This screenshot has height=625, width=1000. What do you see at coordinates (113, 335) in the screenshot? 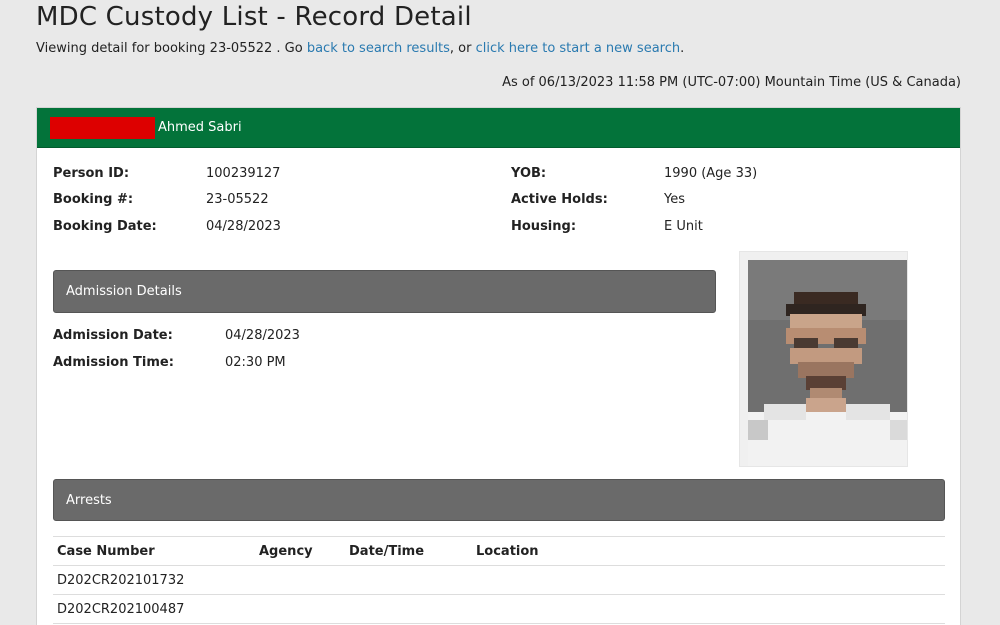
I see `admission-date-label: Admission Date:` at bounding box center [113, 335].